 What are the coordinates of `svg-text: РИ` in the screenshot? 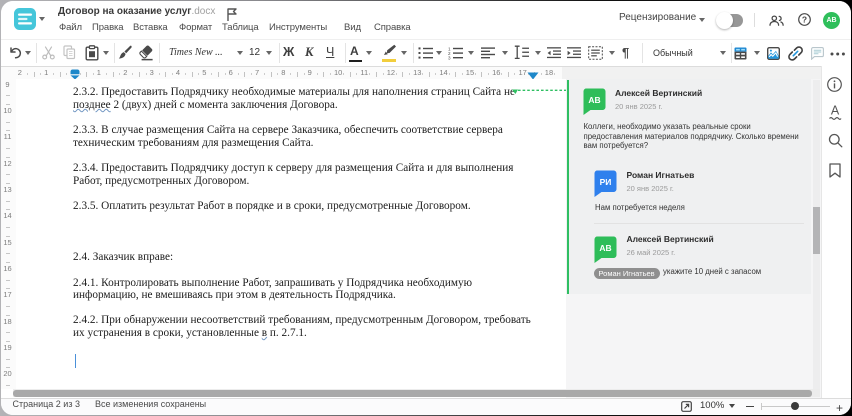 It's located at (606, 182).